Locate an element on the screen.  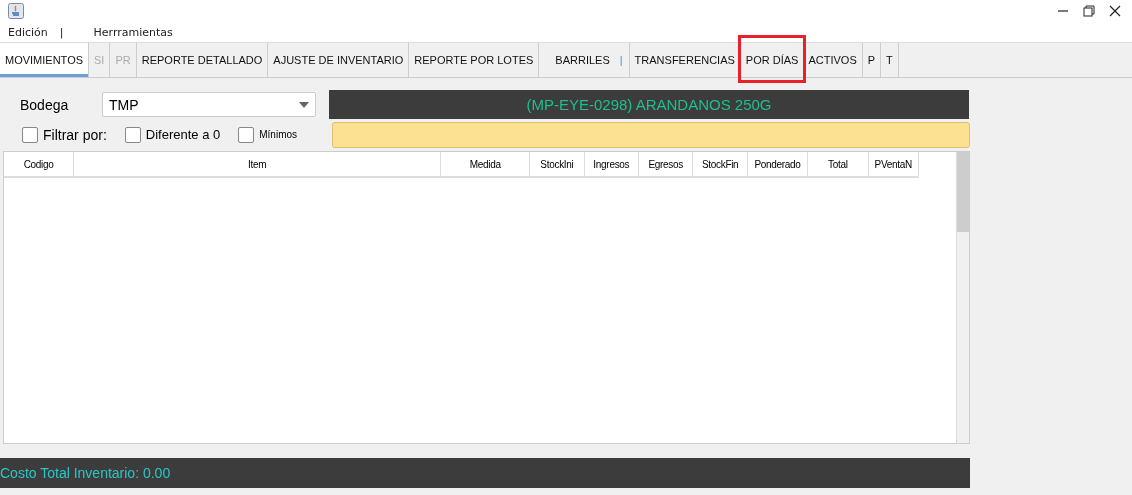
menu-item: Herrramientas is located at coordinates (133, 32).